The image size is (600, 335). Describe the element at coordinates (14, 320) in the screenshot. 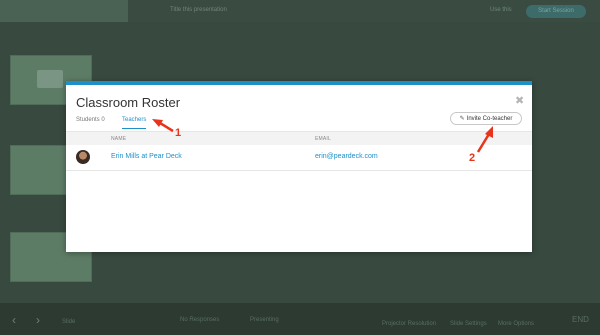

I see `prev-arrow-icon: ‹` at that location.